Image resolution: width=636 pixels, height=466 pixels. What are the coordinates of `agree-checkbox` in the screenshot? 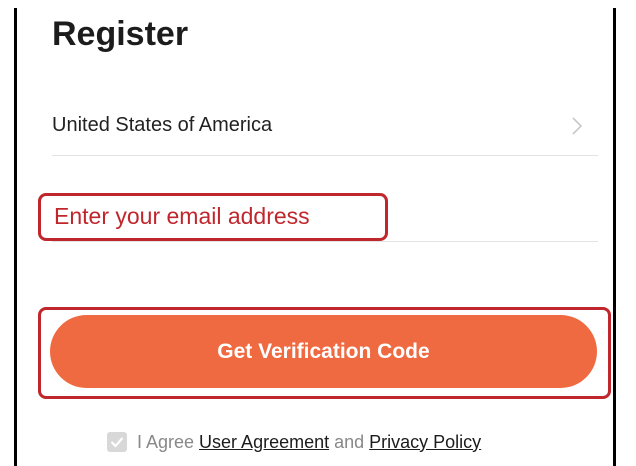 It's located at (117, 442).